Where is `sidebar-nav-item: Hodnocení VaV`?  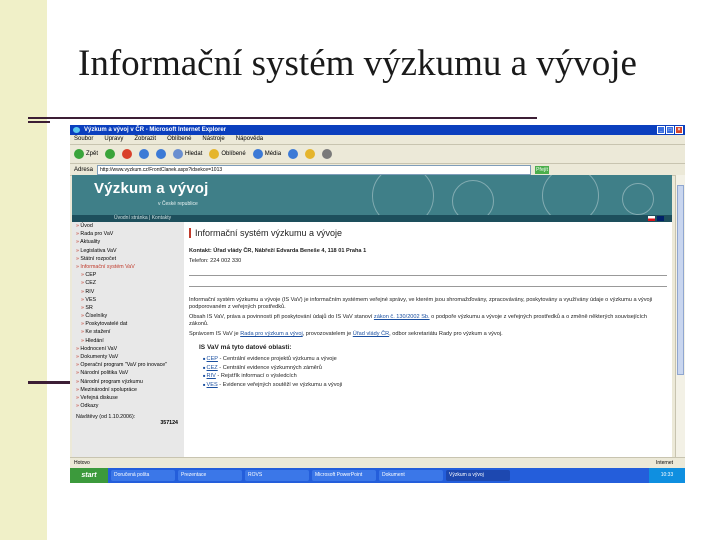
sidebar-nav-item: Hodnocení VaV is located at coordinates (128, 349).